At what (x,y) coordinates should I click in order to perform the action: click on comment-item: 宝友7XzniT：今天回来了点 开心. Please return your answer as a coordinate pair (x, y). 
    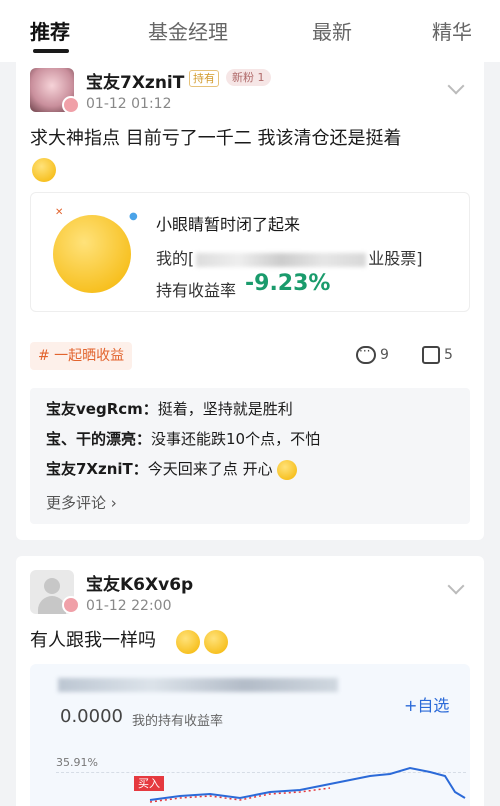
    Looking at the image, I should click on (171, 469).